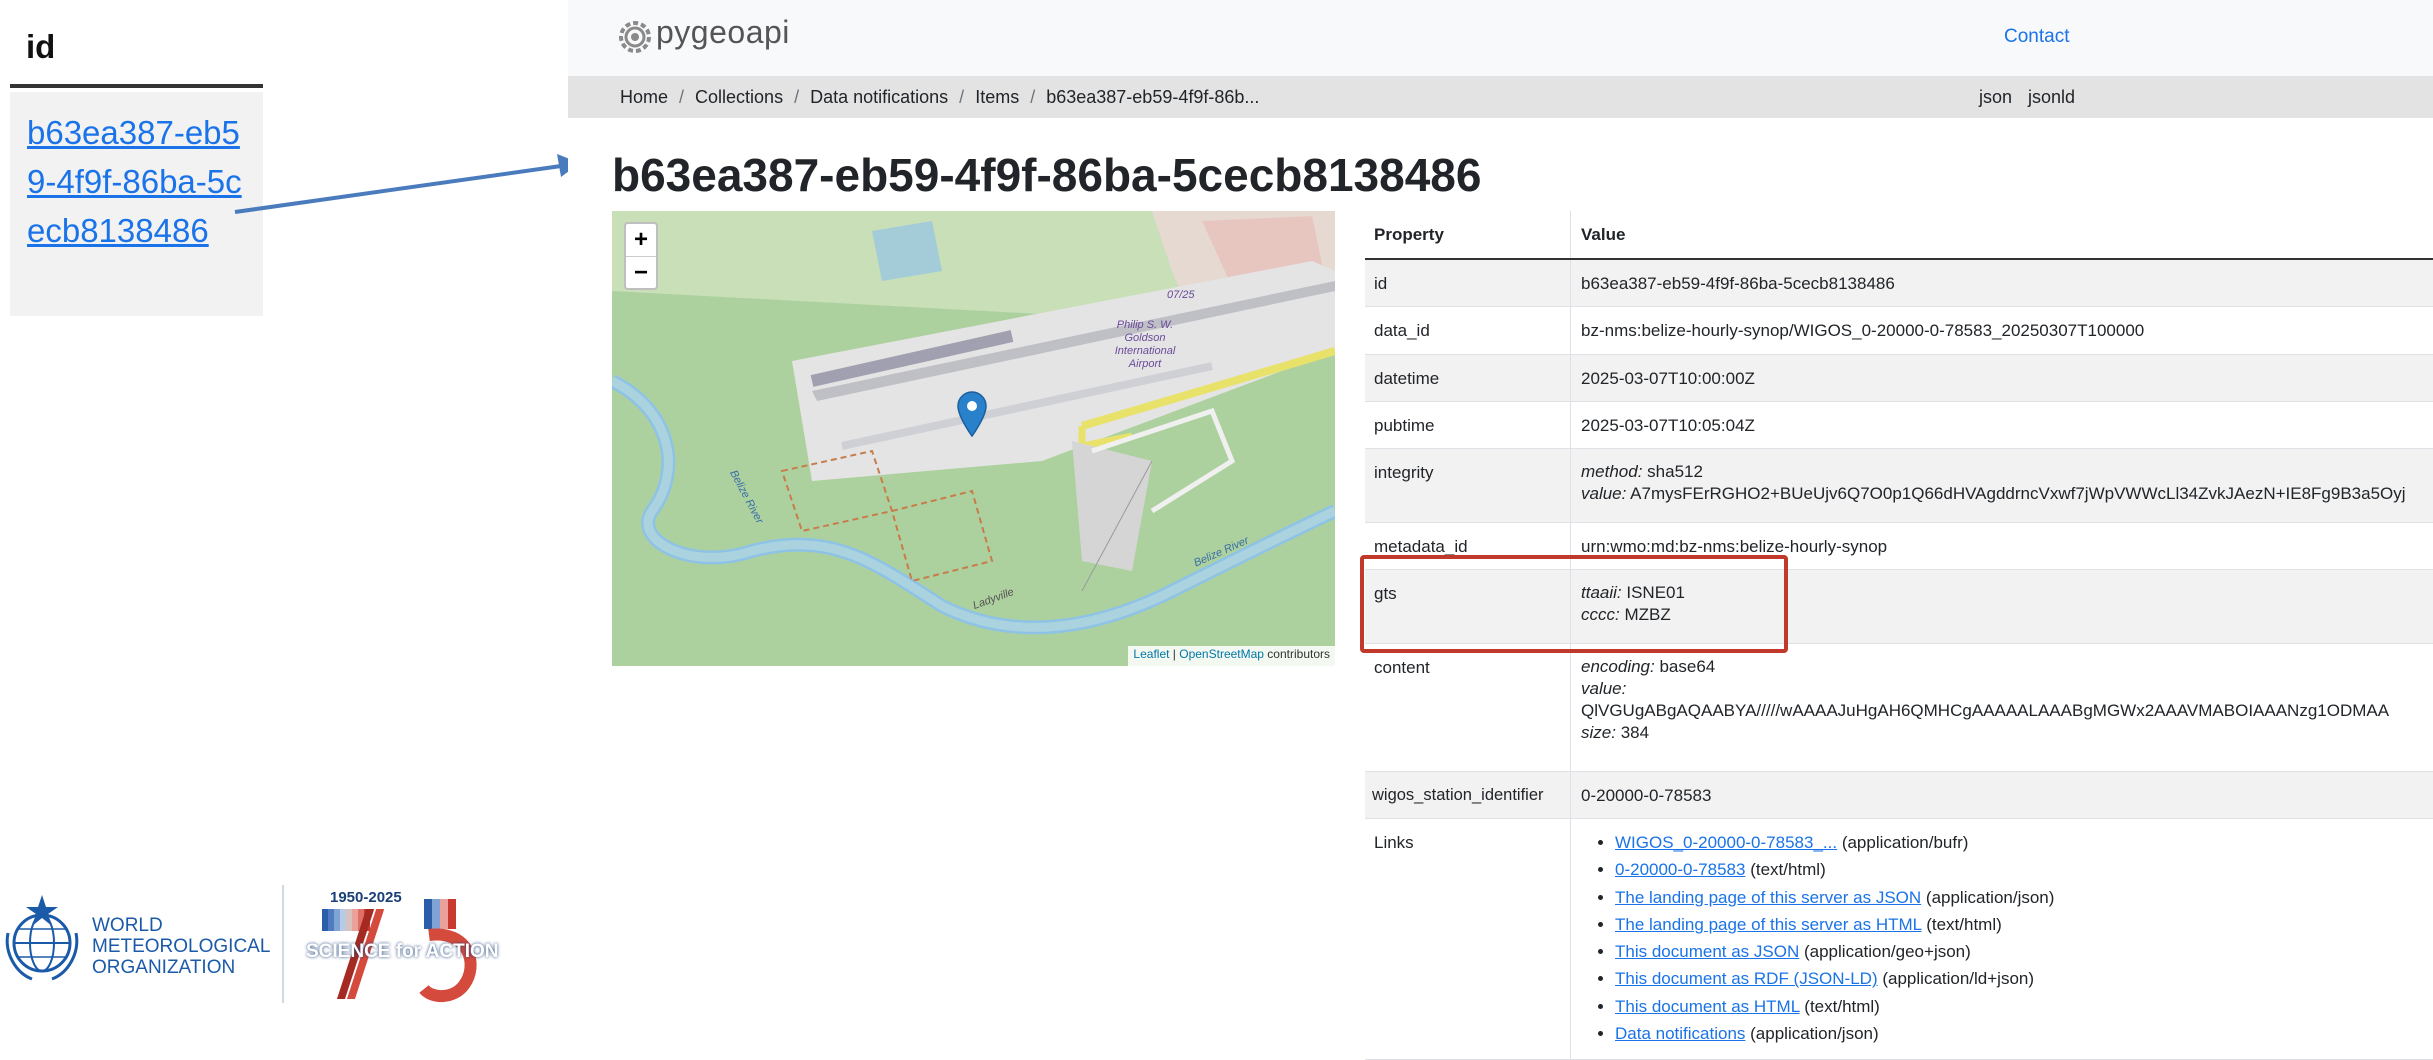  What do you see at coordinates (139, 181) in the screenshot?
I see `item-id-link: b63ea387-eb59-4f9f-86ba-5cecb8138486` at bounding box center [139, 181].